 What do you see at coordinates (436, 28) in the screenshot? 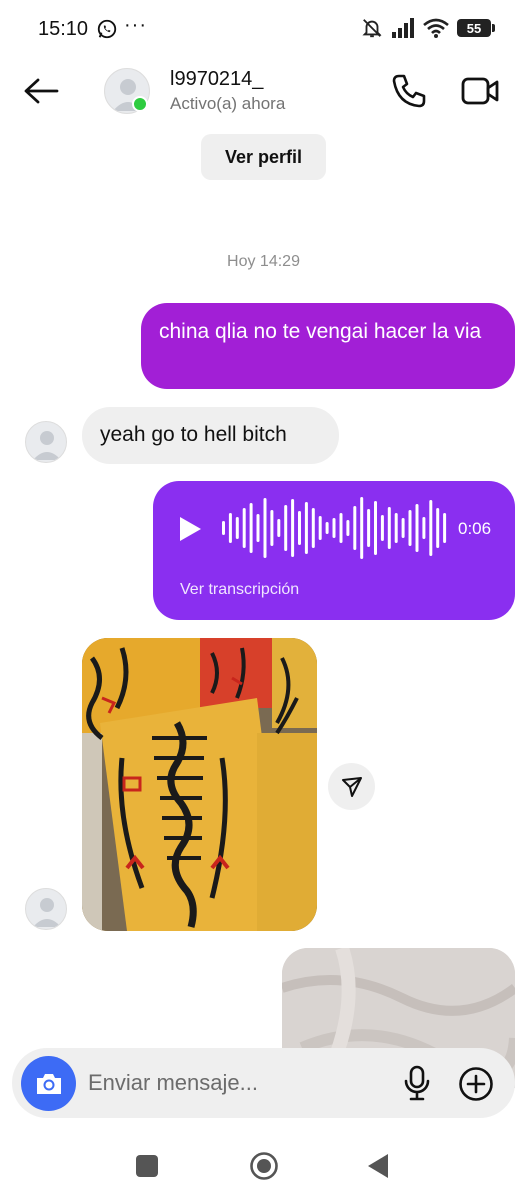
I see `wifi-icon` at bounding box center [436, 28].